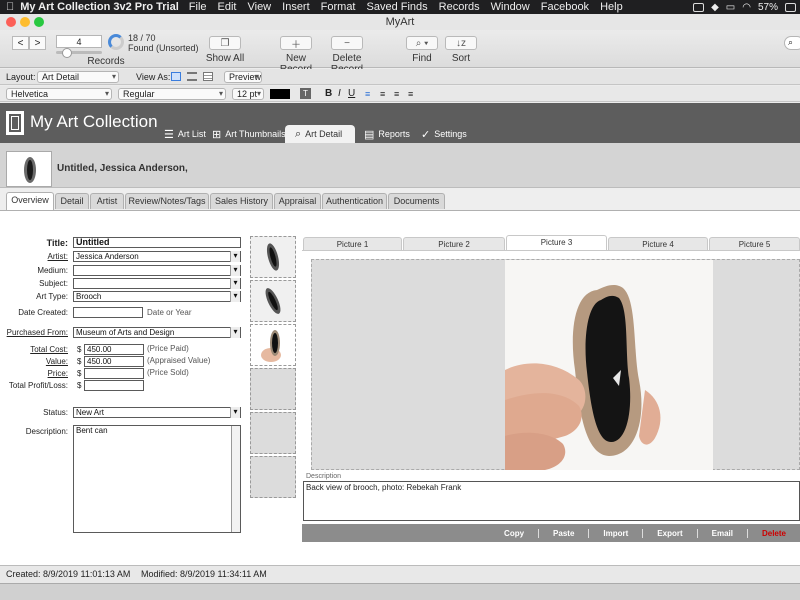 The height and width of the screenshot is (600, 800). What do you see at coordinates (721, 533) in the screenshot?
I see `email-button: Email` at bounding box center [721, 533].